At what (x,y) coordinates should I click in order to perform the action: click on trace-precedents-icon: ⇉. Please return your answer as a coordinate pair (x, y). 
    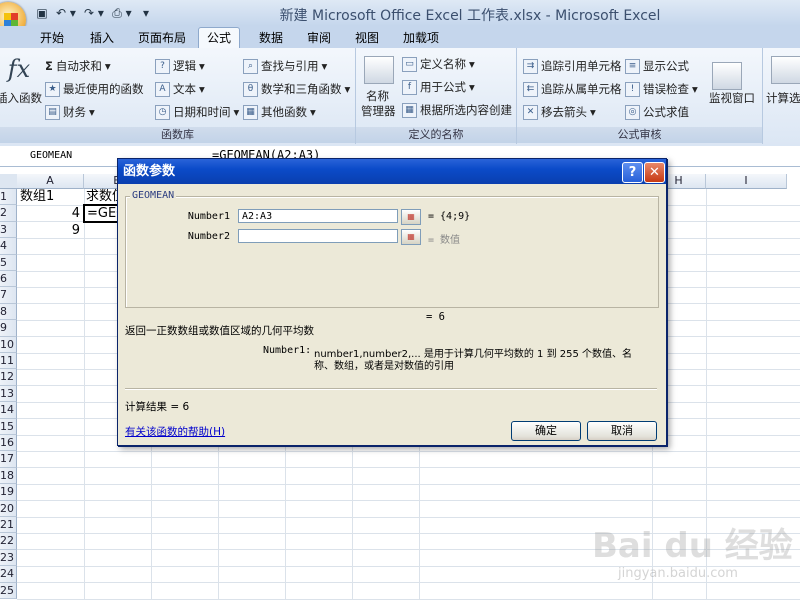
    Looking at the image, I should click on (530, 66).